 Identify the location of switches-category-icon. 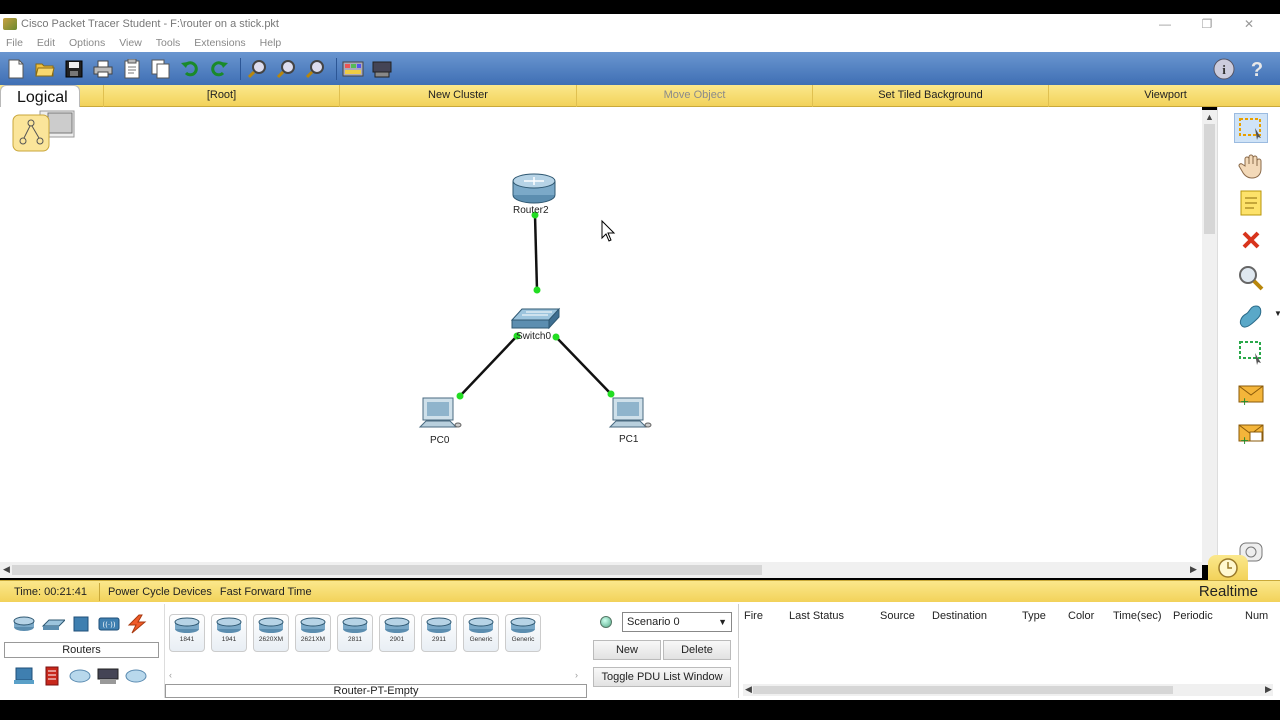
(53, 624).